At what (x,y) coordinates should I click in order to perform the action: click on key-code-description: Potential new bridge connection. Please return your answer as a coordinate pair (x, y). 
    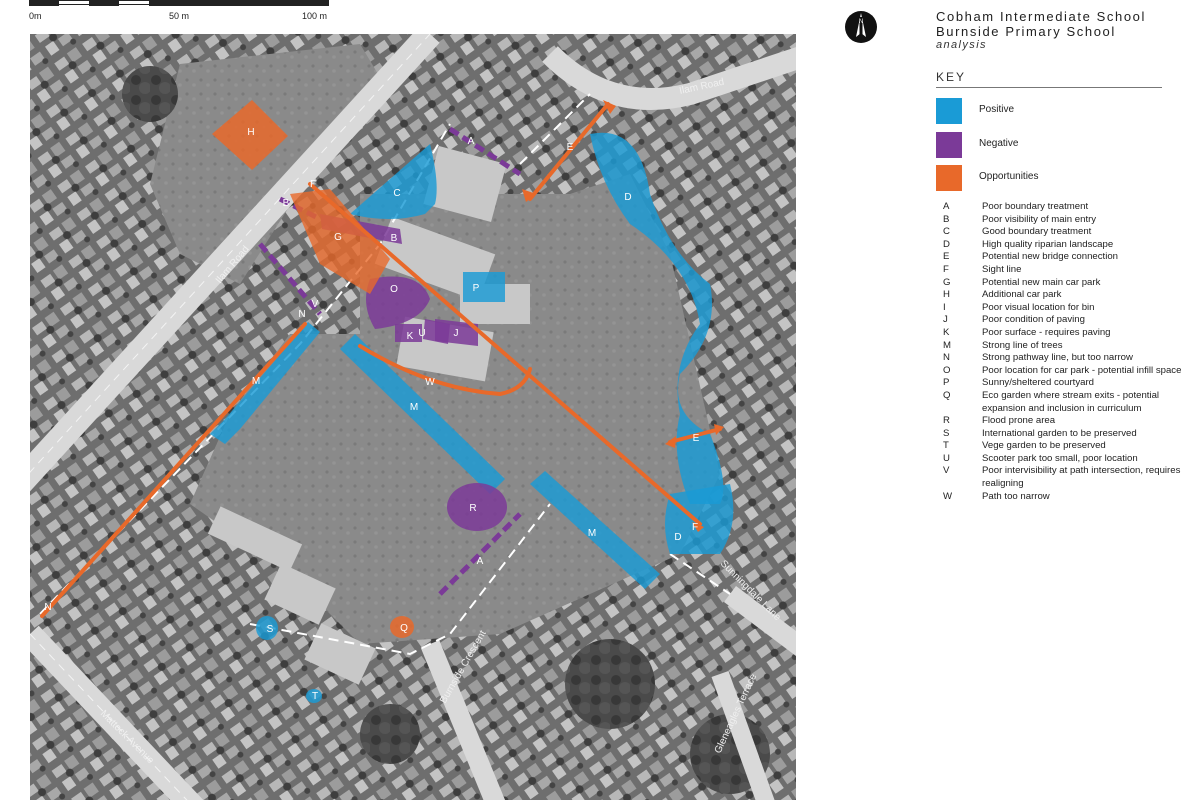
    Looking at the image, I should click on (1050, 257).